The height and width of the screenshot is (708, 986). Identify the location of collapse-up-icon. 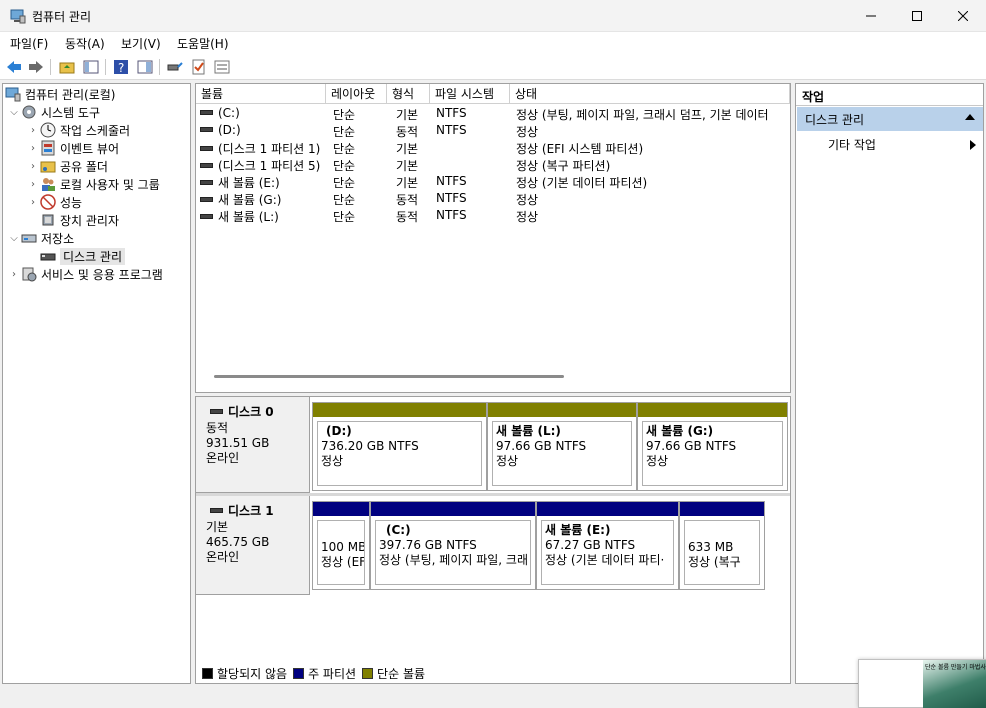
(970, 118).